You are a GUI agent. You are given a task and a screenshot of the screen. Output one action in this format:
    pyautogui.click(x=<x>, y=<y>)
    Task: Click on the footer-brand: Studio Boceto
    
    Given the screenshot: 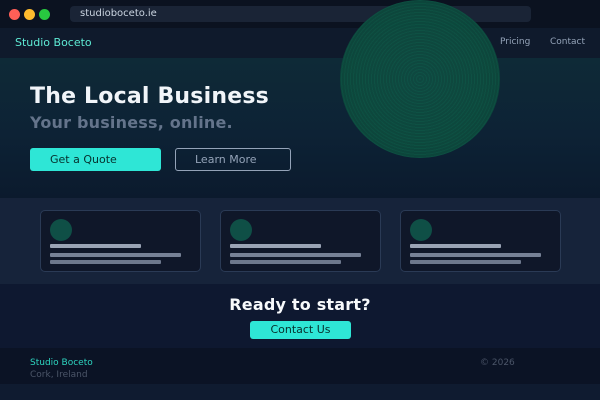 What is the action you would take?
    pyautogui.click(x=61, y=363)
    